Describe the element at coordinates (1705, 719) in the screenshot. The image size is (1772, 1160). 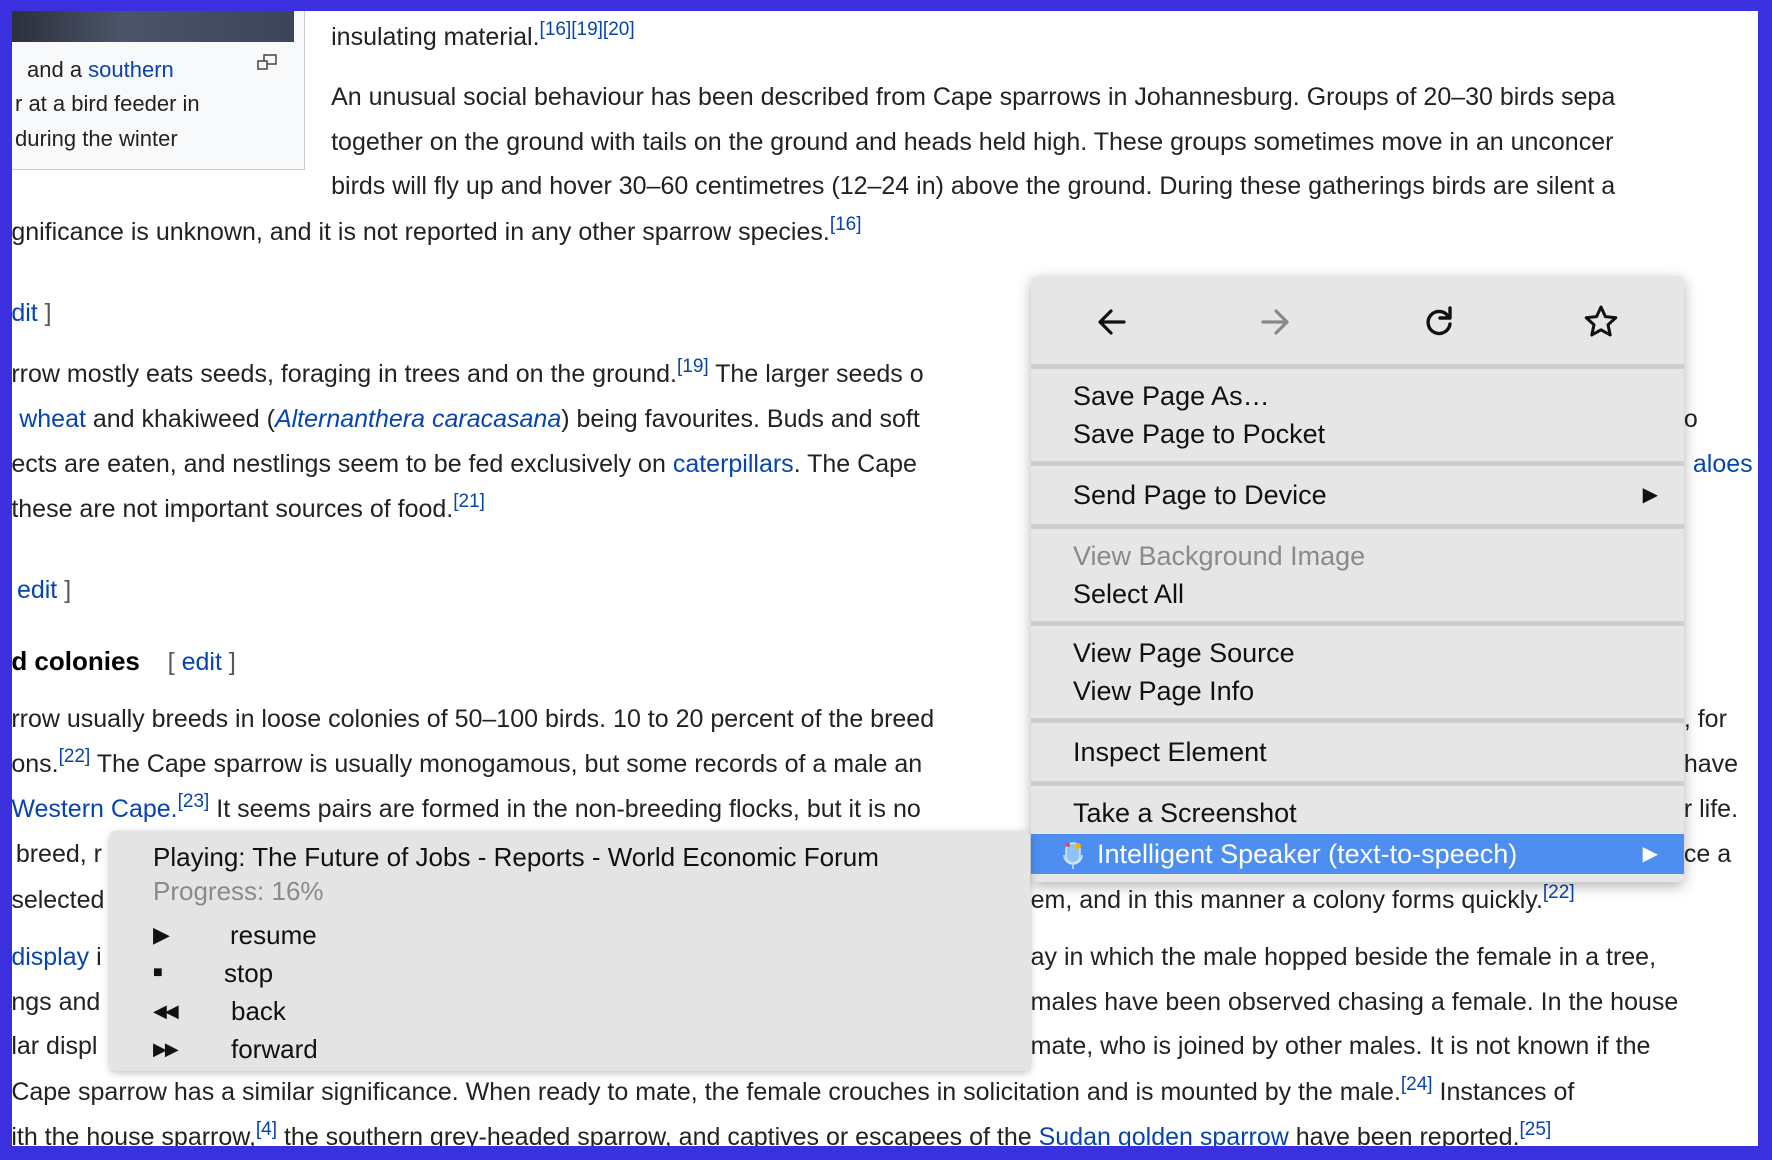
I see `article-line-fragment: , for` at that location.